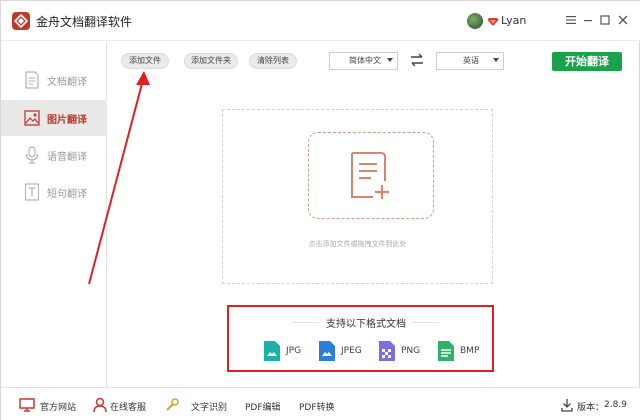 Image resolution: width=640 pixels, height=420 pixels. Describe the element at coordinates (32, 155) in the screenshot. I see `microphone-icon` at that location.